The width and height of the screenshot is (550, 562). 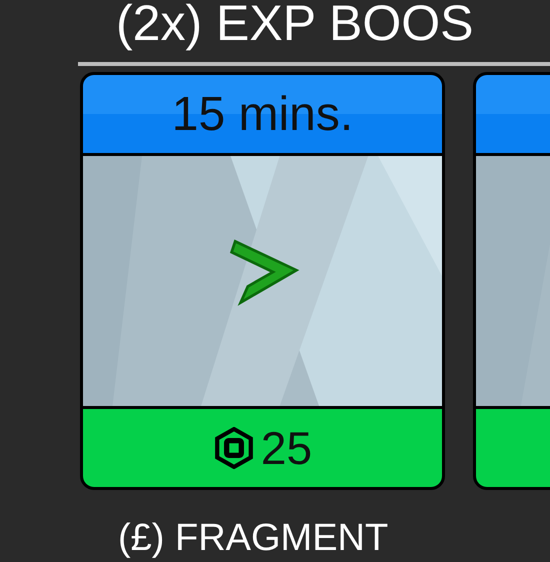 What do you see at coordinates (262, 115) in the screenshot?
I see `duration-label: 15 mins.` at bounding box center [262, 115].